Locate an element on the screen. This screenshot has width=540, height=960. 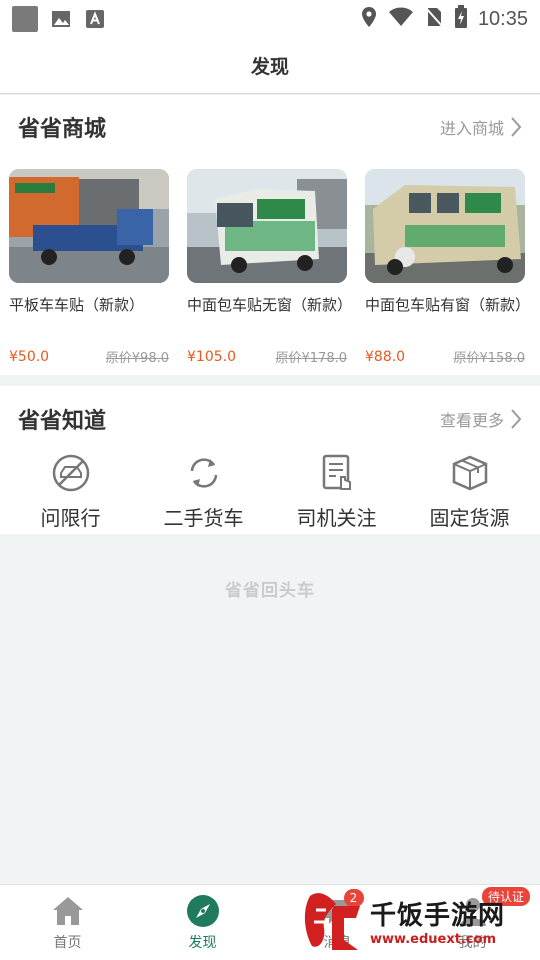
watermark-logo-icon is located at coordinates (332, 921).